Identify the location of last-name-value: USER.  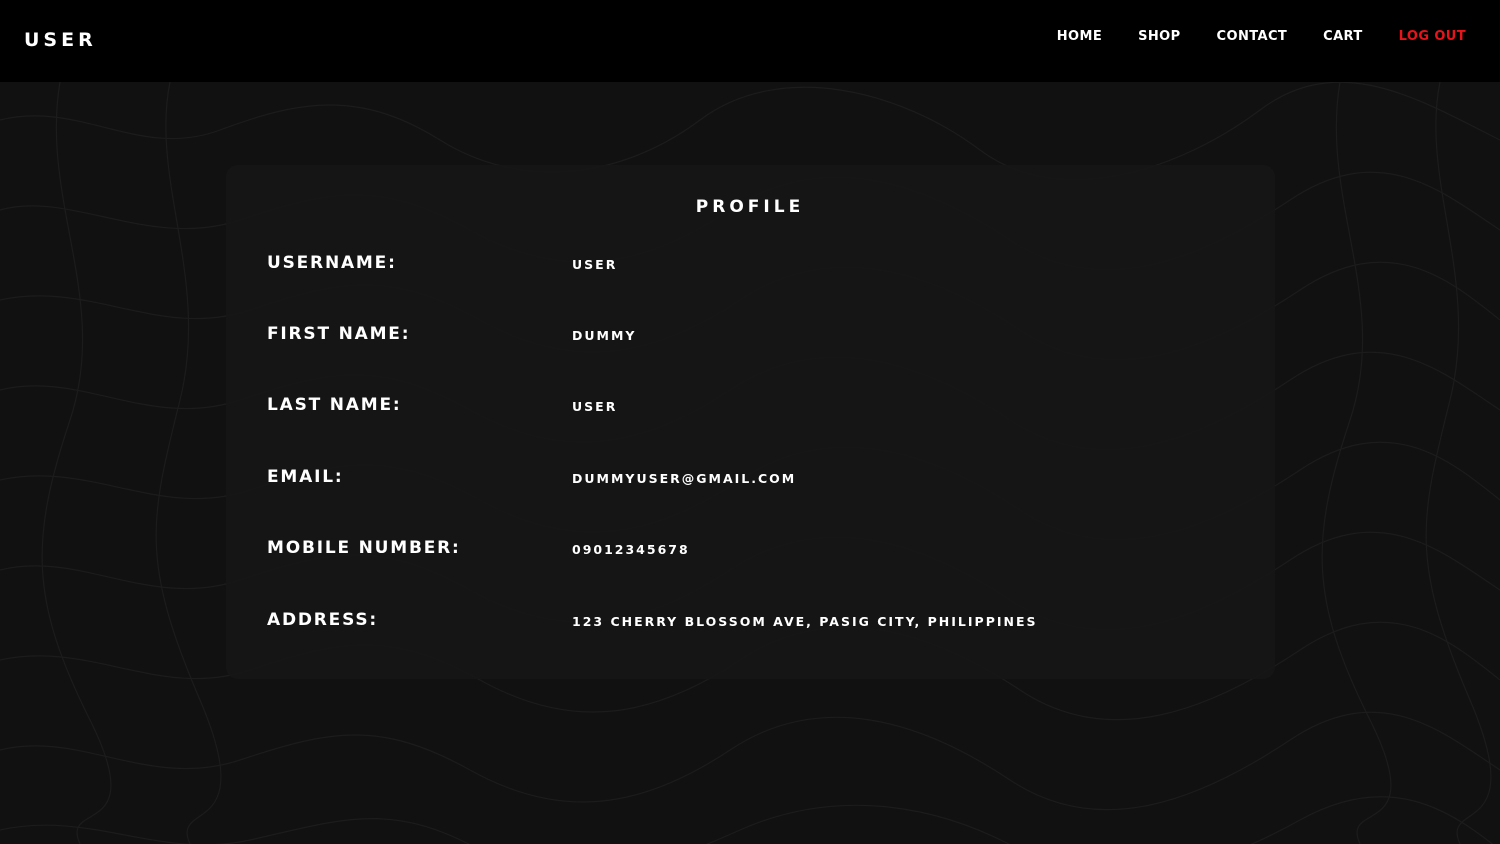
(595, 406).